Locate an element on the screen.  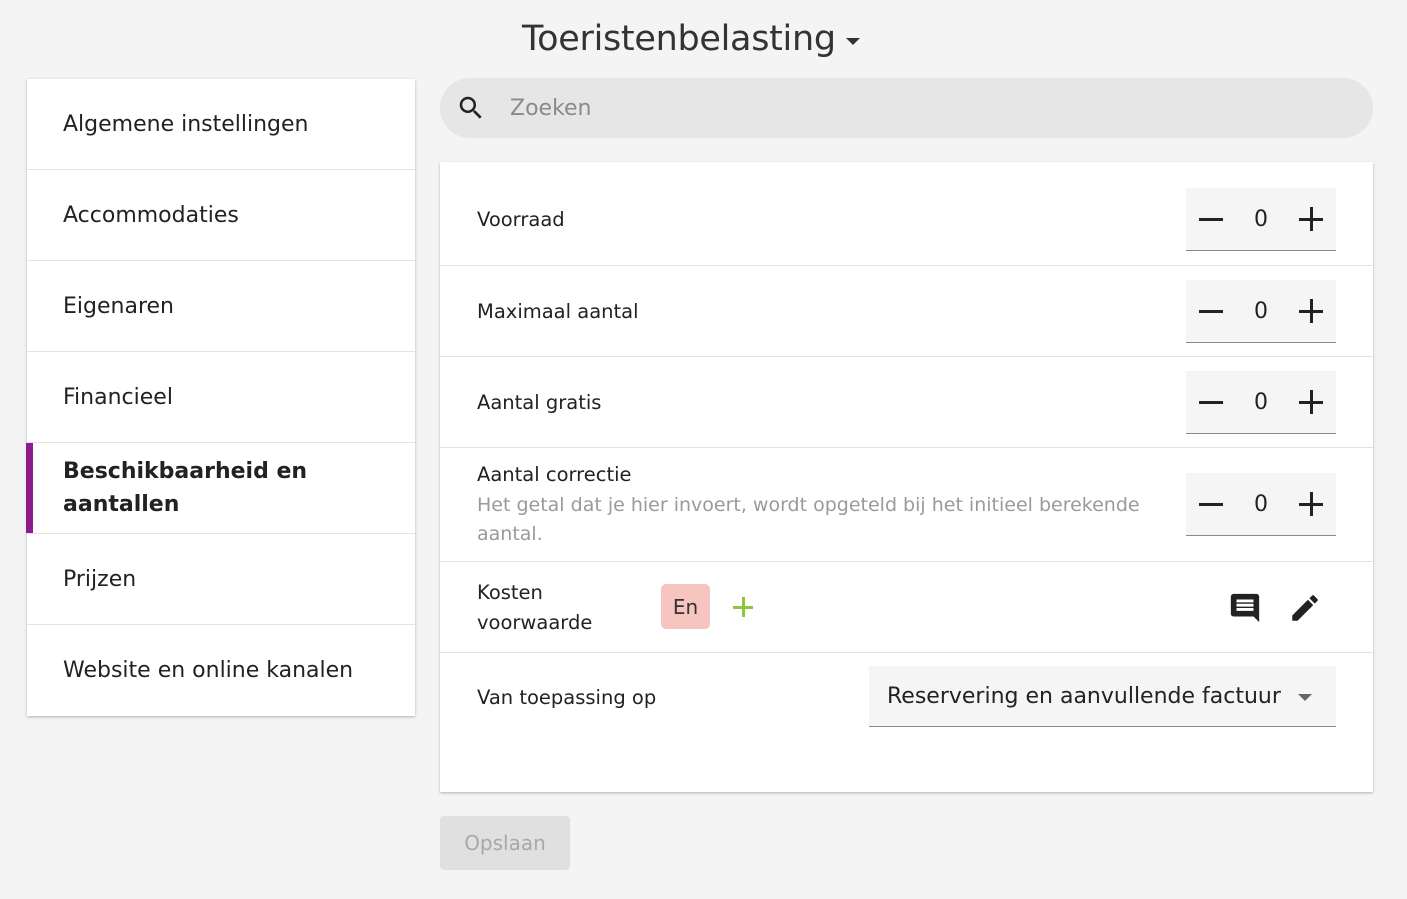
sidebar-item-algemene-instellingen: Algemene instellingen is located at coordinates (221, 124).